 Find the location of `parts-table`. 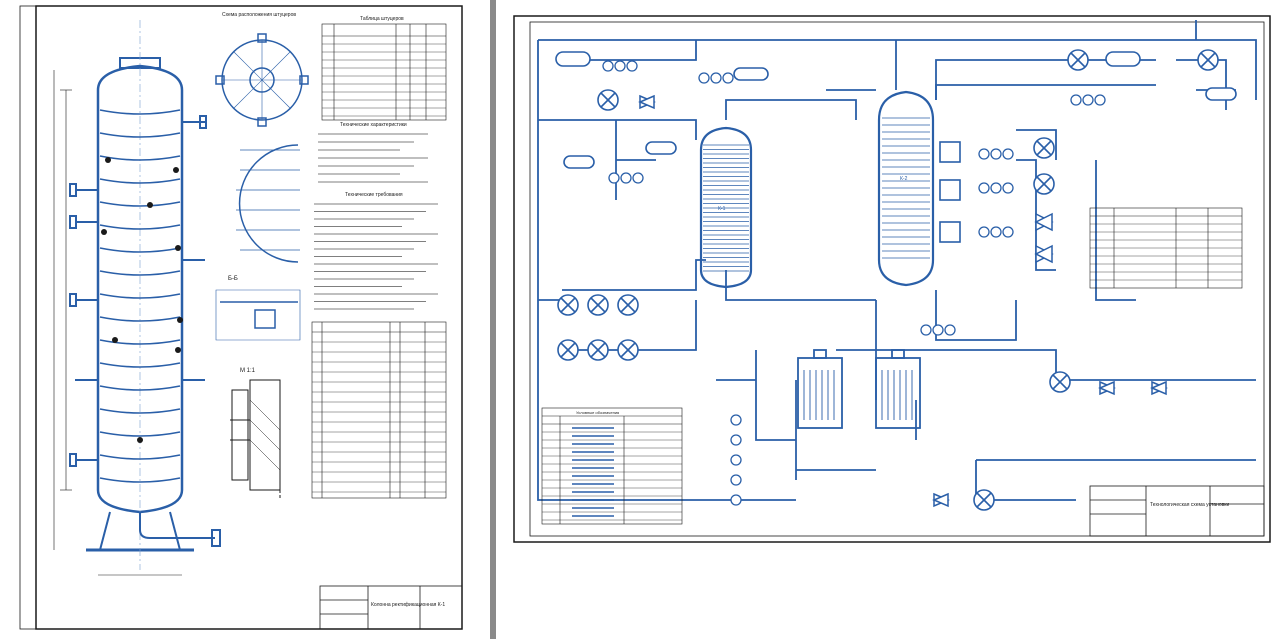

parts-table is located at coordinates (379, 410).